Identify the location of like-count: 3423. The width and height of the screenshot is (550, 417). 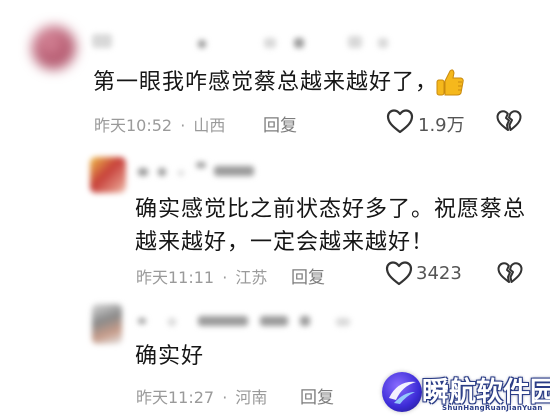
(439, 273).